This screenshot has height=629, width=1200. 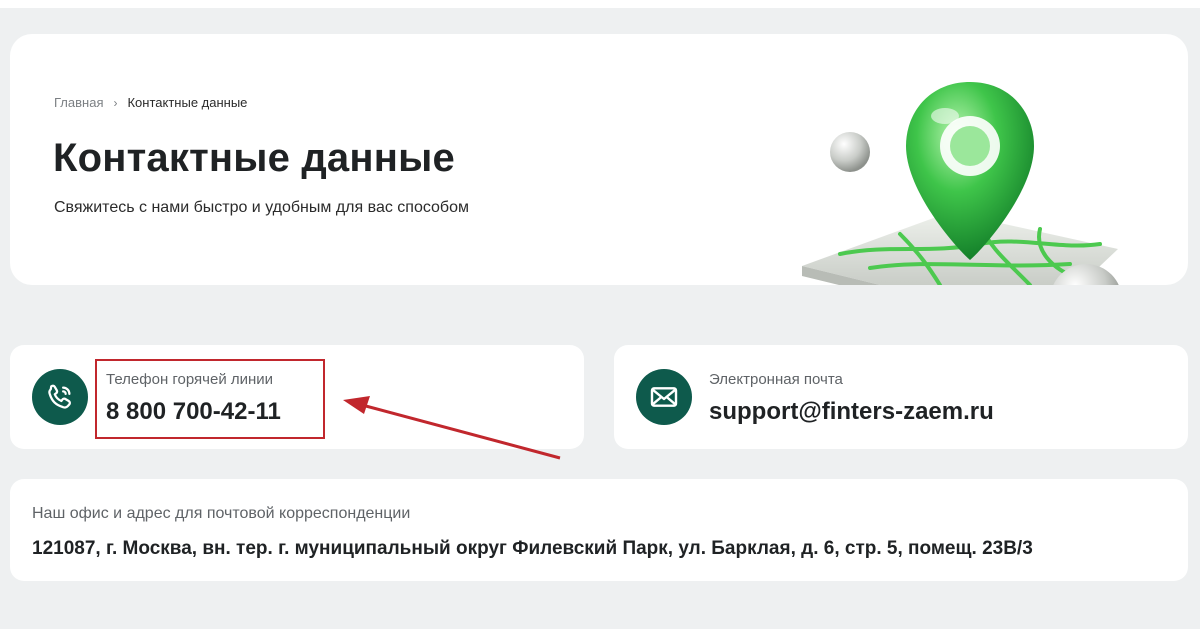 I want to click on email-label: Электронная почта, so click(x=776, y=379).